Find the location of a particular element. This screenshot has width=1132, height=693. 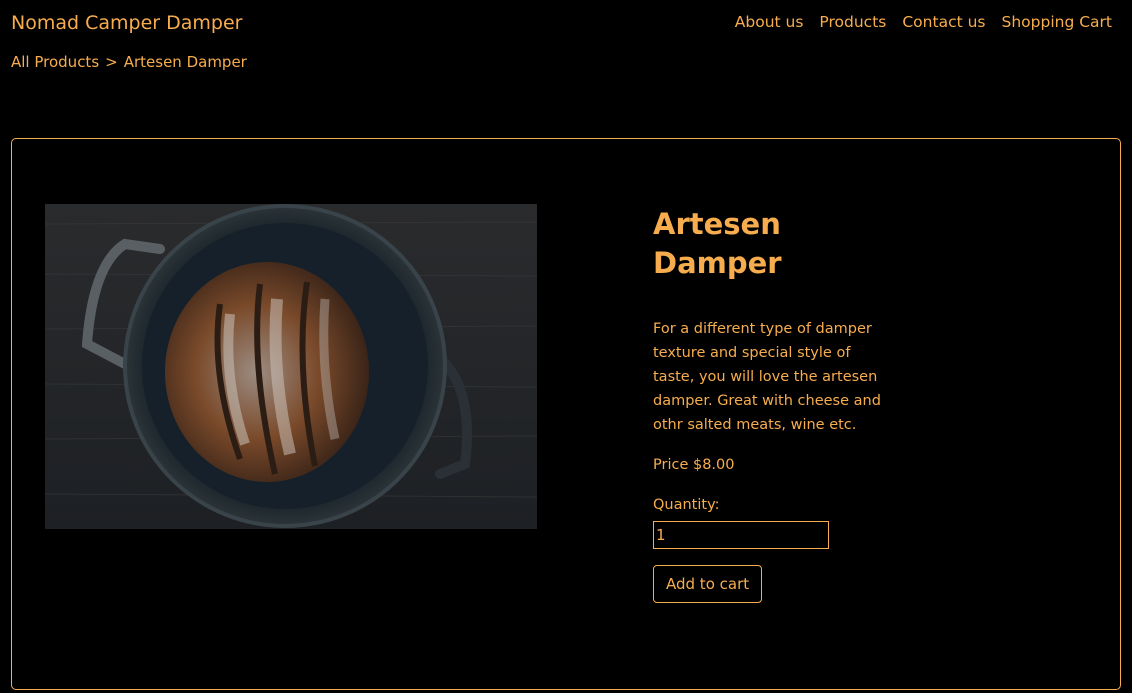

quantity-input is located at coordinates (741, 535).